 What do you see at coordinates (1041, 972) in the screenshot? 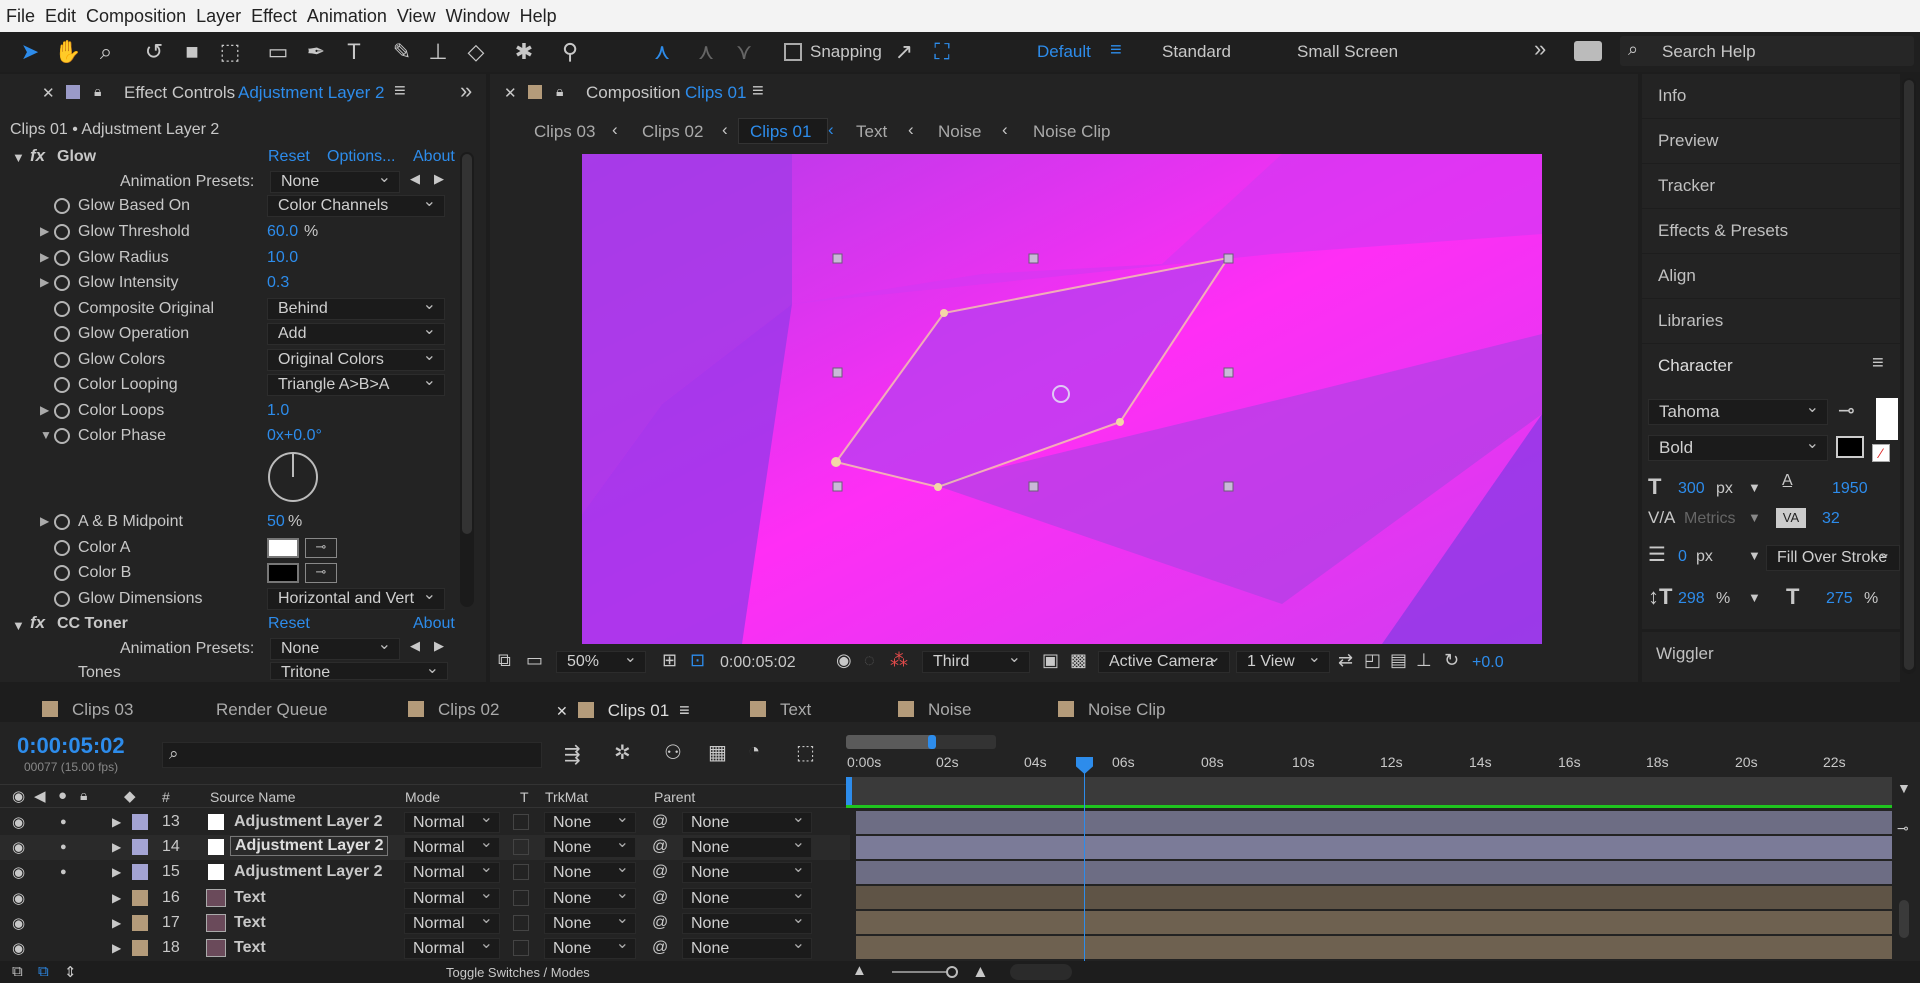
I see `timeline-nav-pill` at bounding box center [1041, 972].